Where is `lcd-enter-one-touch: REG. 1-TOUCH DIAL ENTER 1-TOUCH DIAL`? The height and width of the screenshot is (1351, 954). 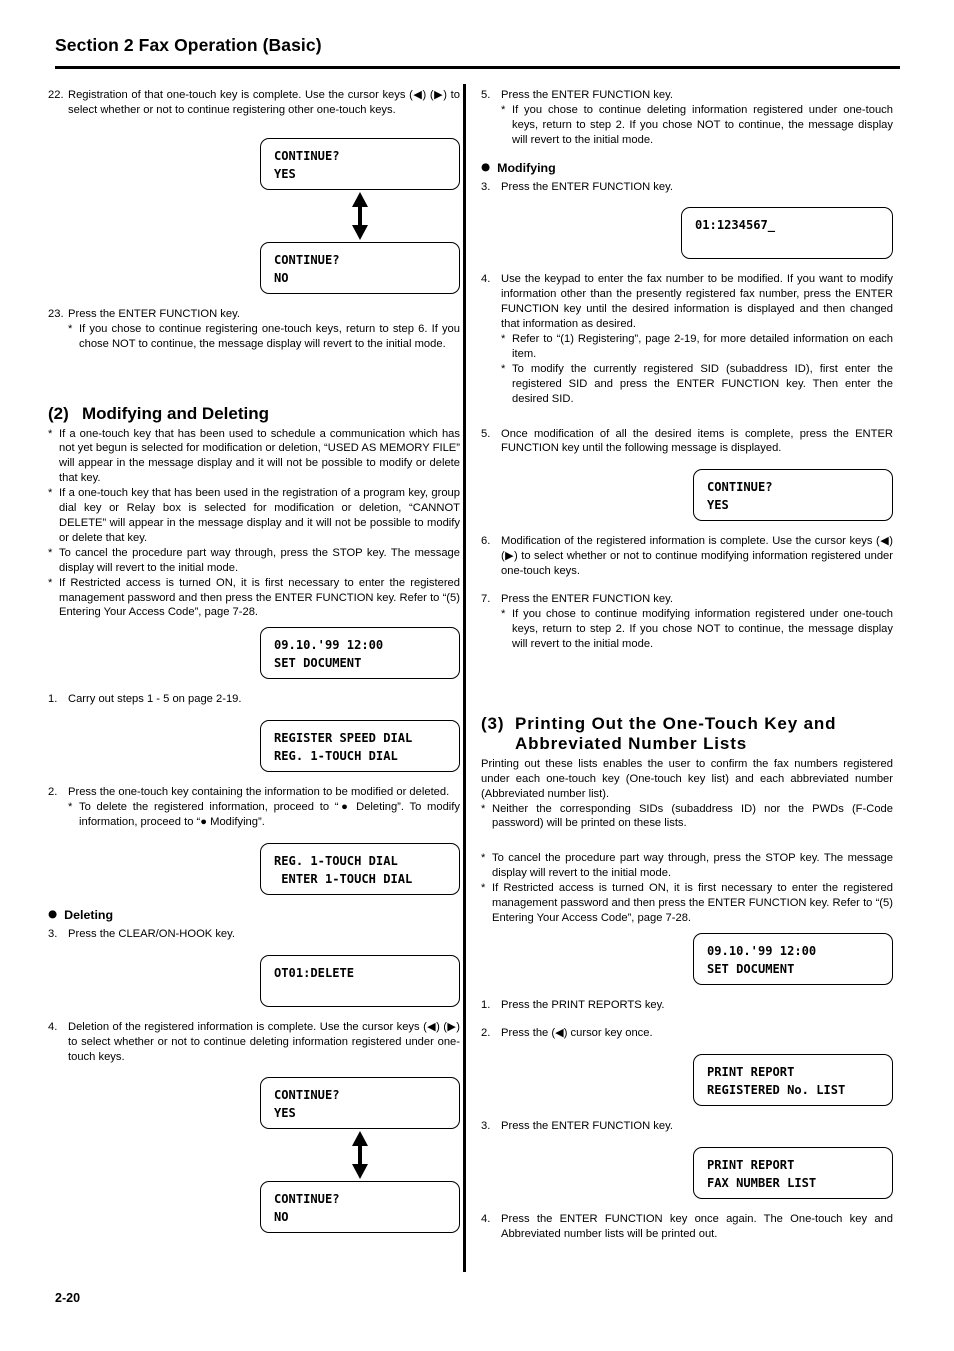
lcd-enter-one-touch: REG. 1-TOUCH DIAL ENTER 1-TOUCH DIAL is located at coordinates (360, 868).